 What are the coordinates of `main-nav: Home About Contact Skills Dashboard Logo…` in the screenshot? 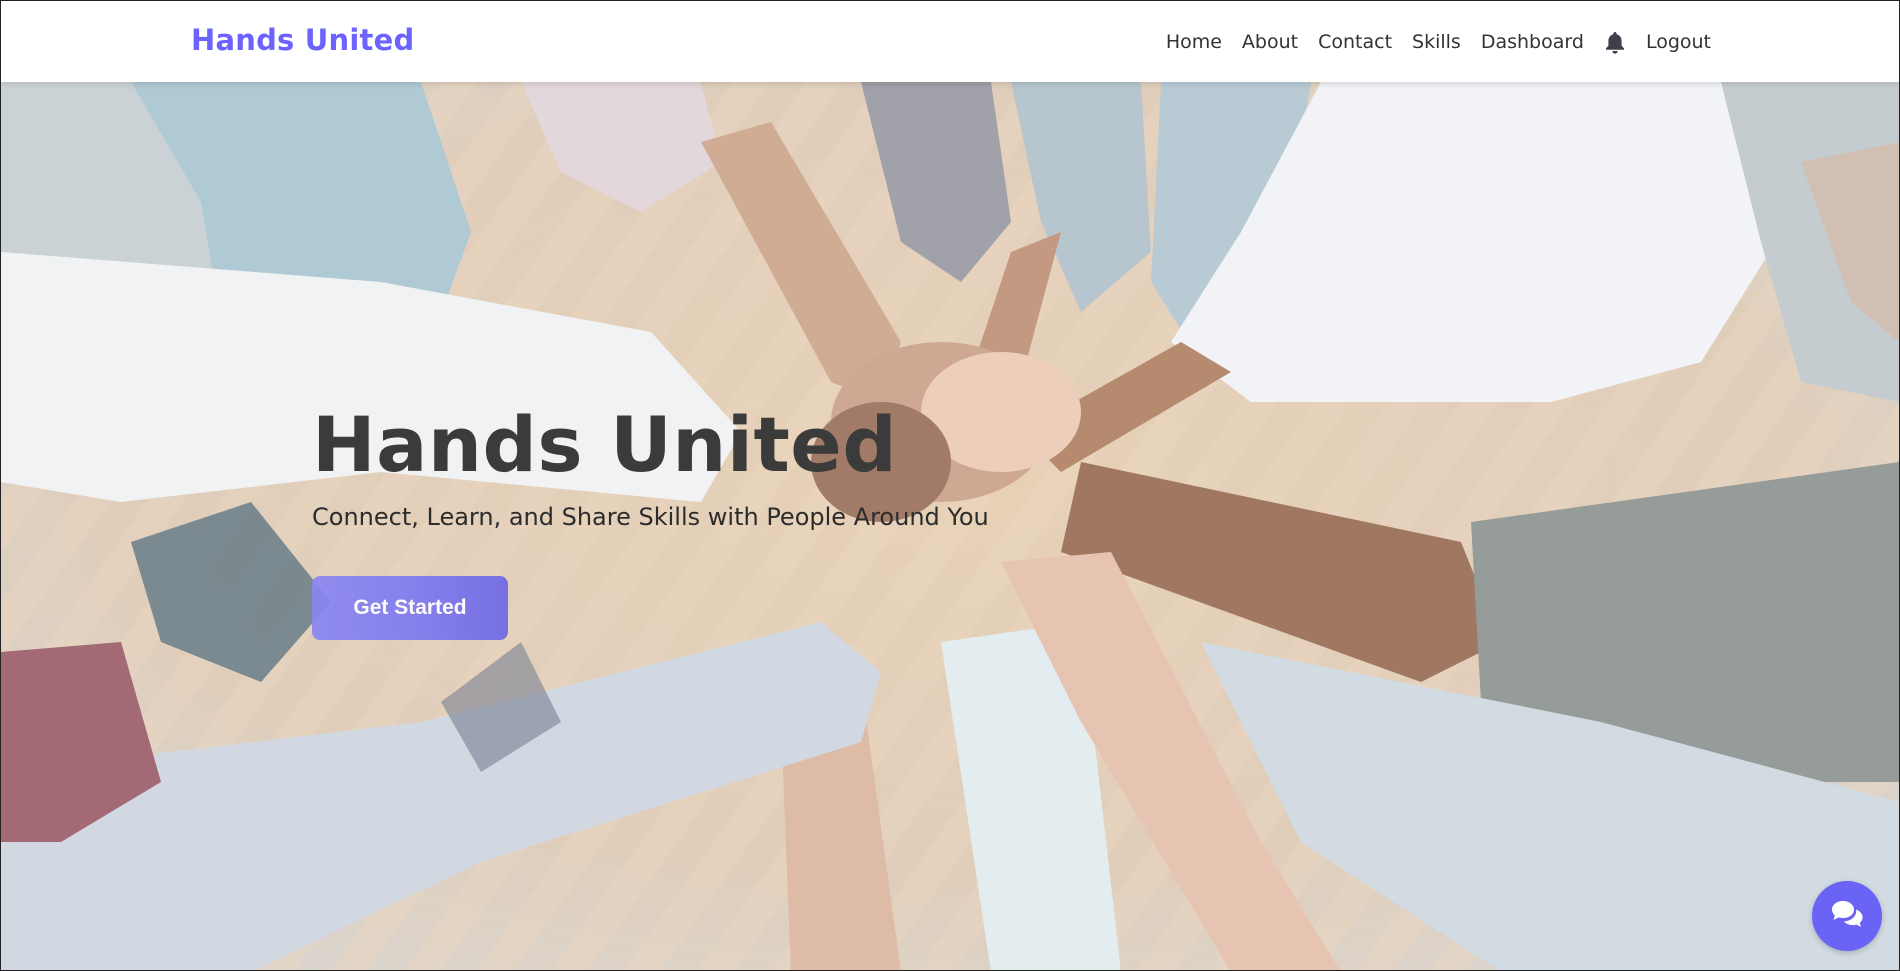 It's located at (1438, 42).